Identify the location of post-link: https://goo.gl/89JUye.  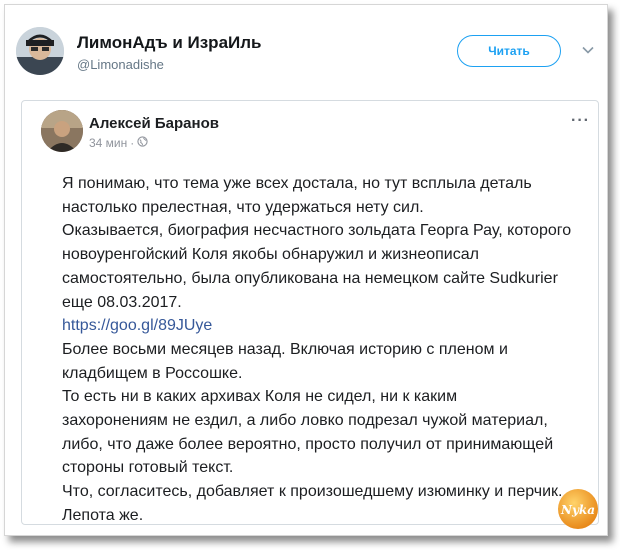
(332, 326).